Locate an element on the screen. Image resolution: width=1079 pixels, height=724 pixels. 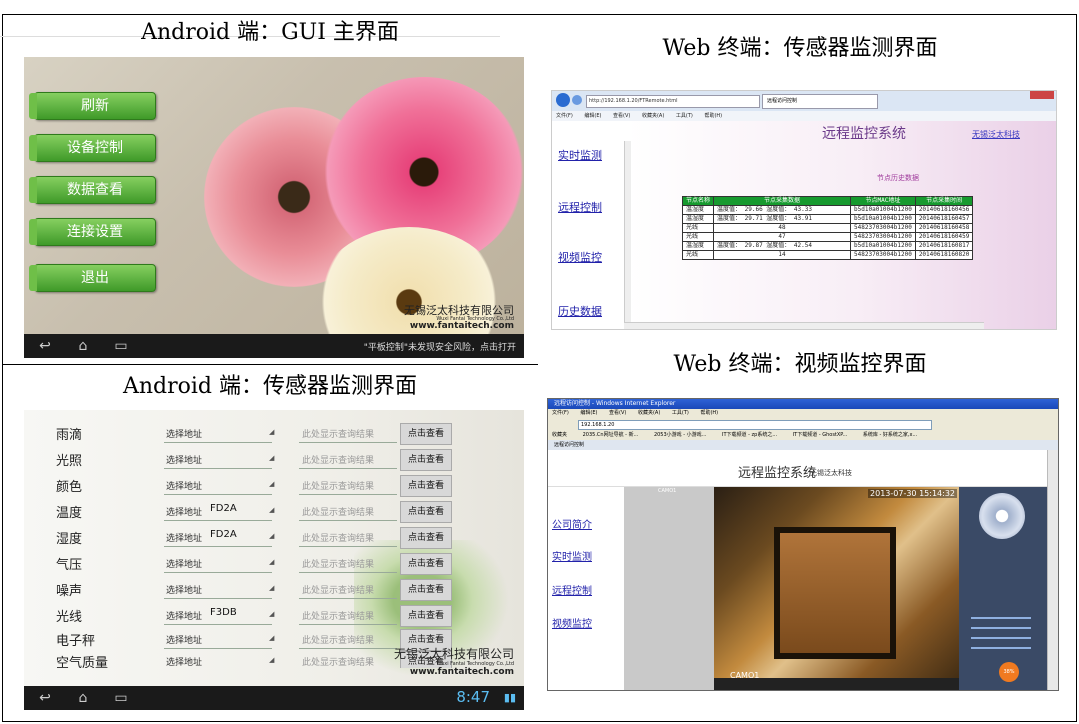
favorites-item: 收藏夹 is located at coordinates (559, 435).